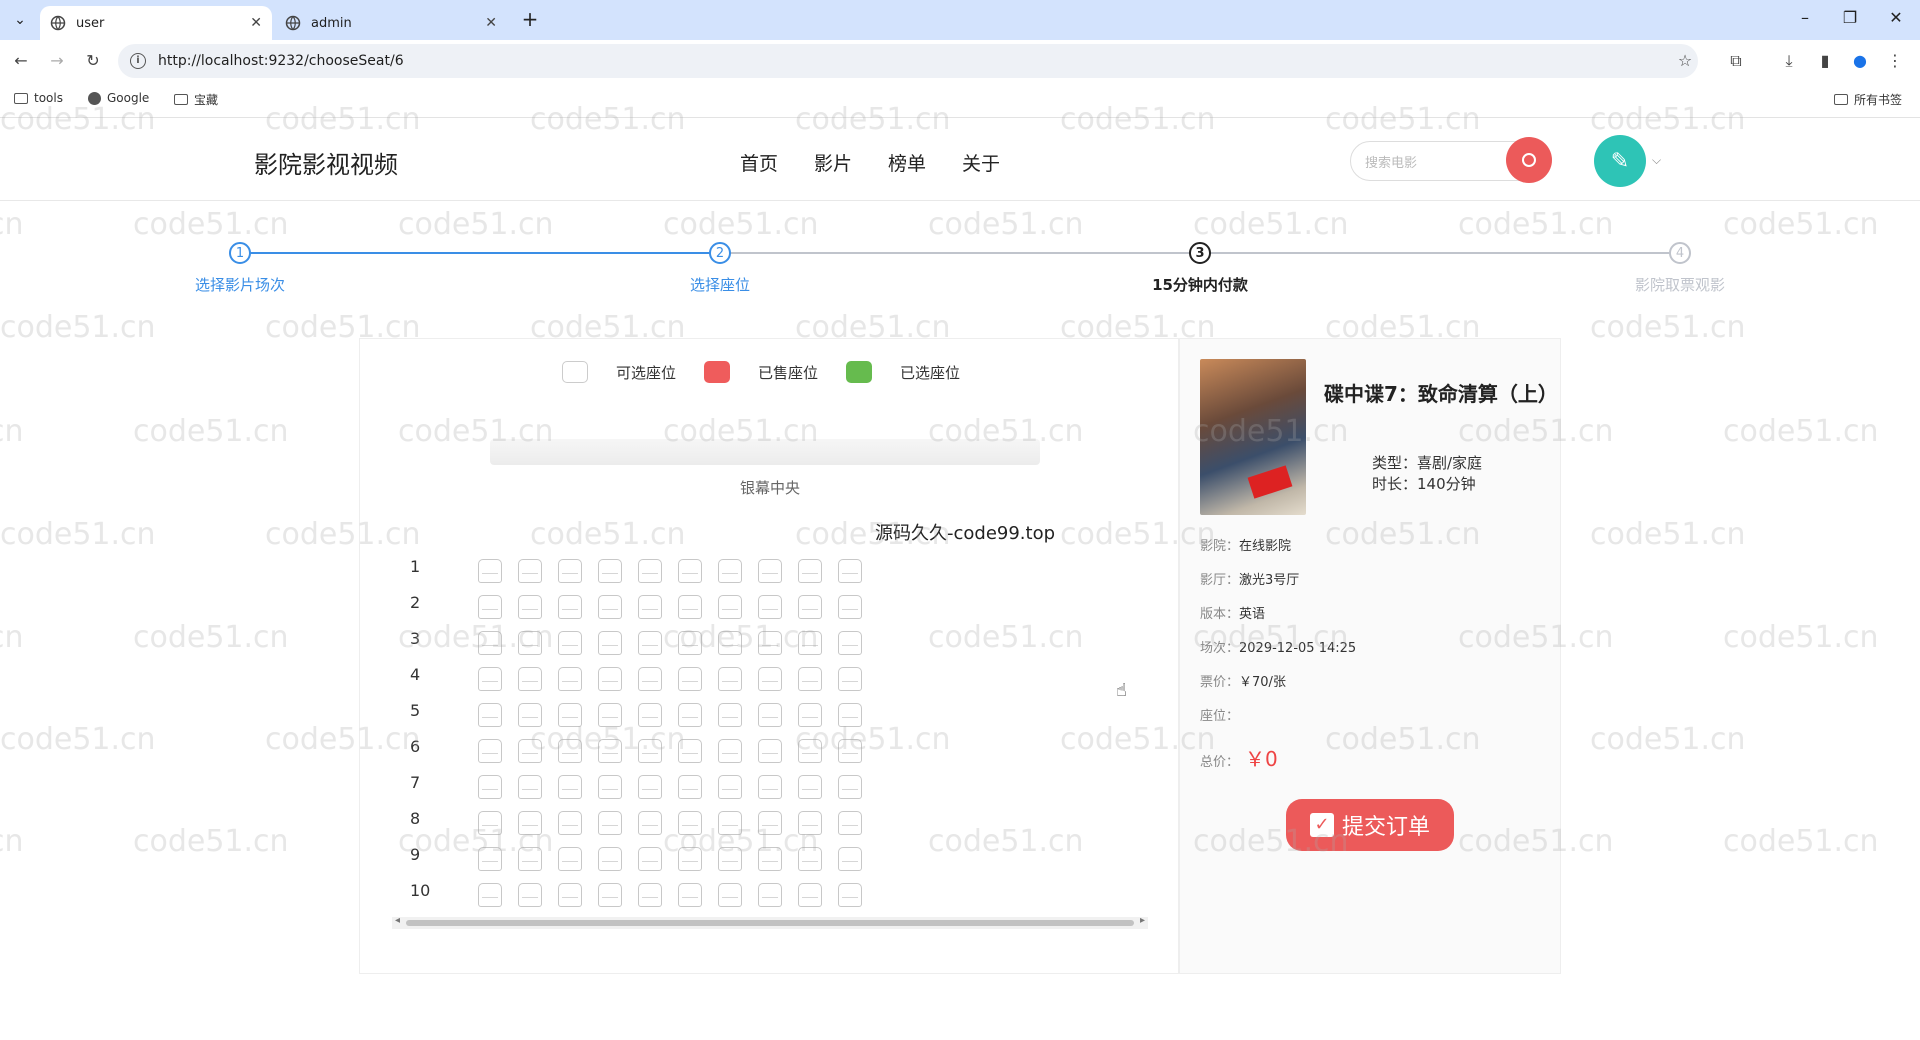  Describe the element at coordinates (1142, 920) in the screenshot. I see `scroll-right-icon: ▸` at that location.